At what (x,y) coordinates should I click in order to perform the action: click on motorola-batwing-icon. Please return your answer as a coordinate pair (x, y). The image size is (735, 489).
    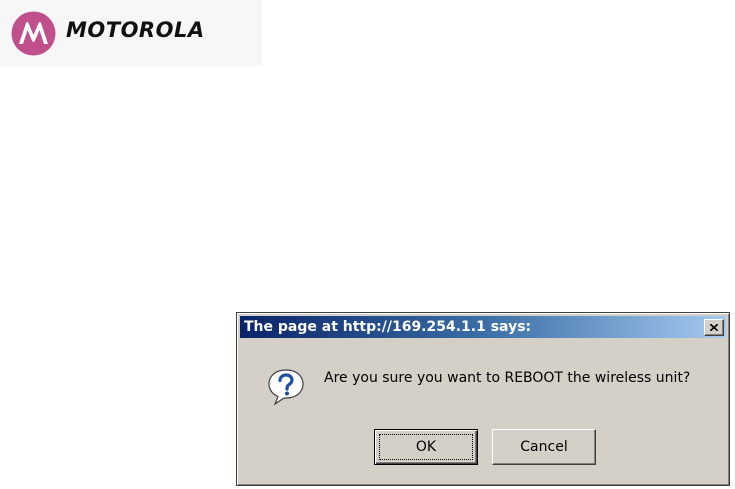
    Looking at the image, I should click on (33, 33).